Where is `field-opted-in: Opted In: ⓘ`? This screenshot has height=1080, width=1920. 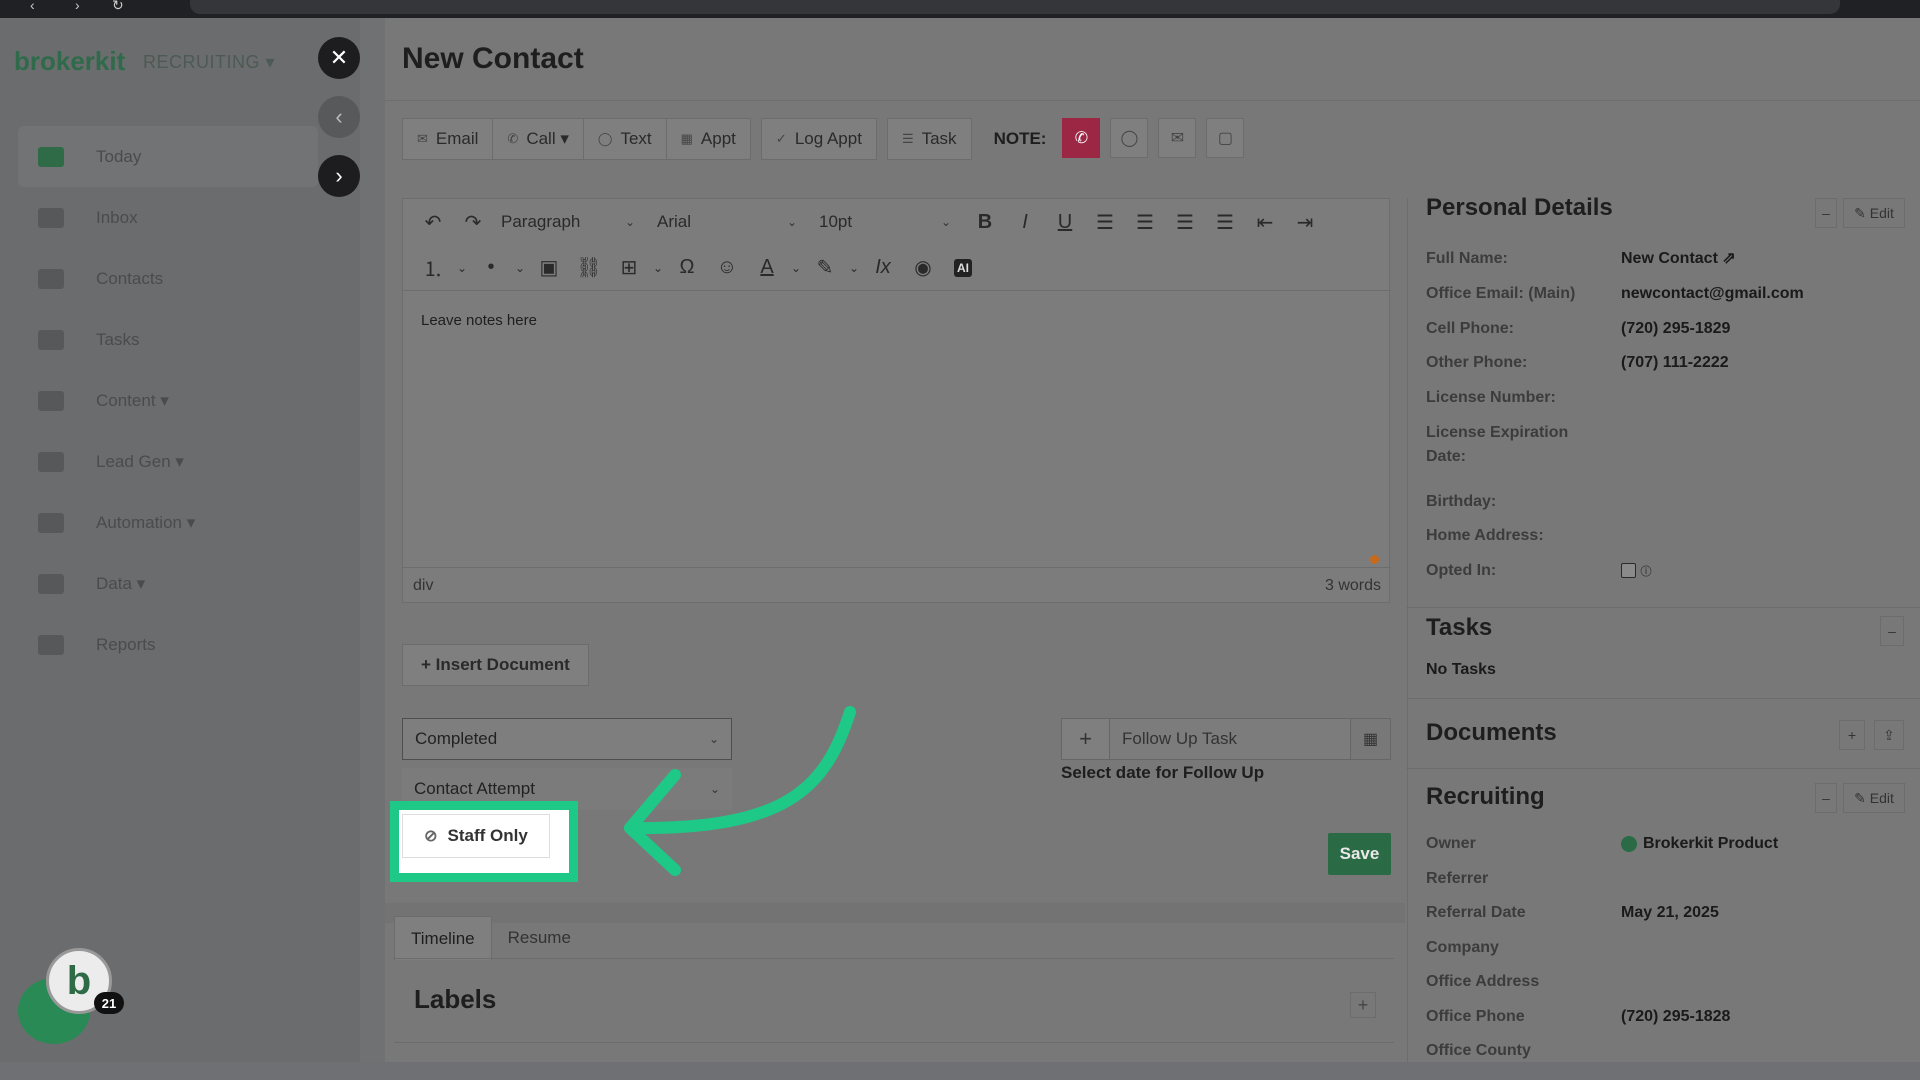
field-opted-in: Opted In: ⓘ is located at coordinates (1538, 571).